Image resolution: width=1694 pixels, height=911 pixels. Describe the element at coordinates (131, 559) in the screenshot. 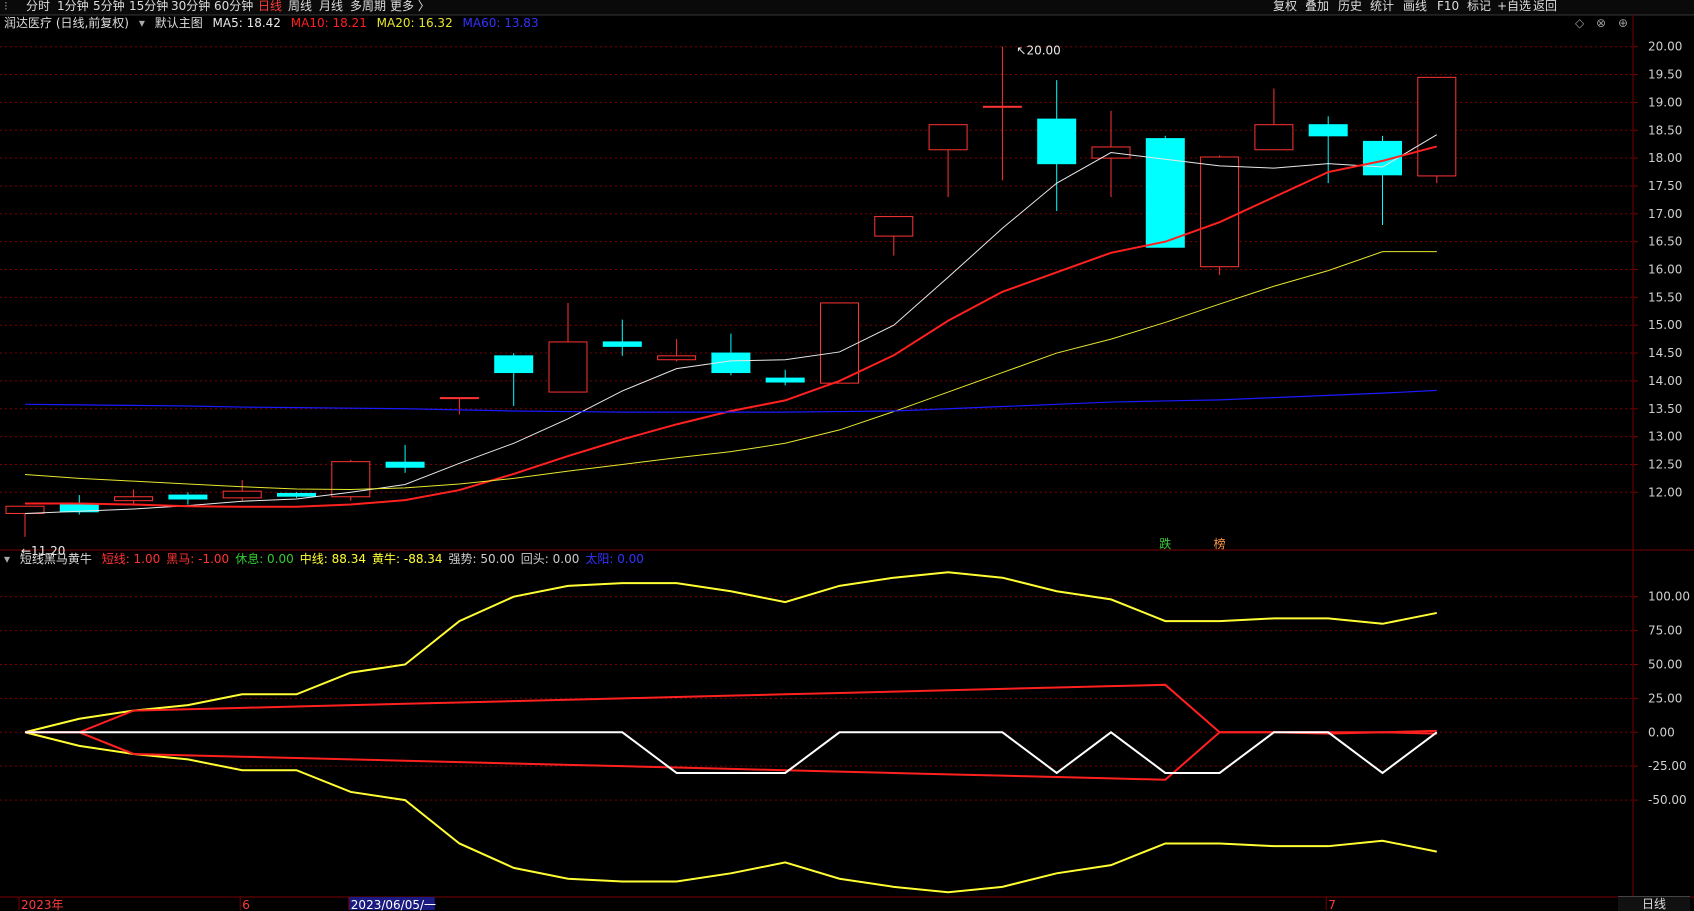

I see `sub-legend-item: 短线: 1.00` at that location.